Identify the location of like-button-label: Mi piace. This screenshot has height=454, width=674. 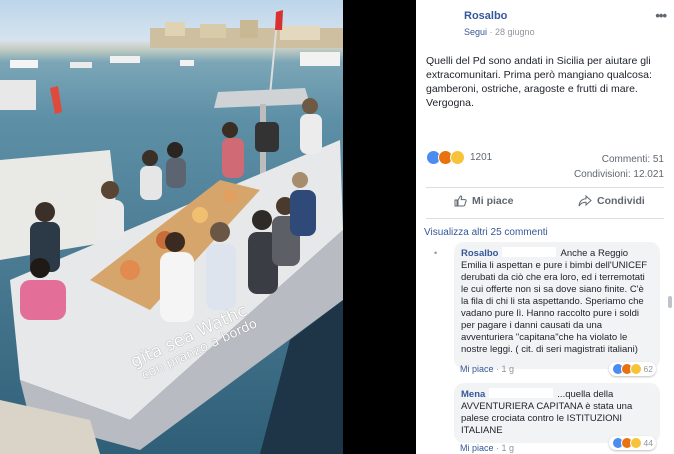
(493, 201).